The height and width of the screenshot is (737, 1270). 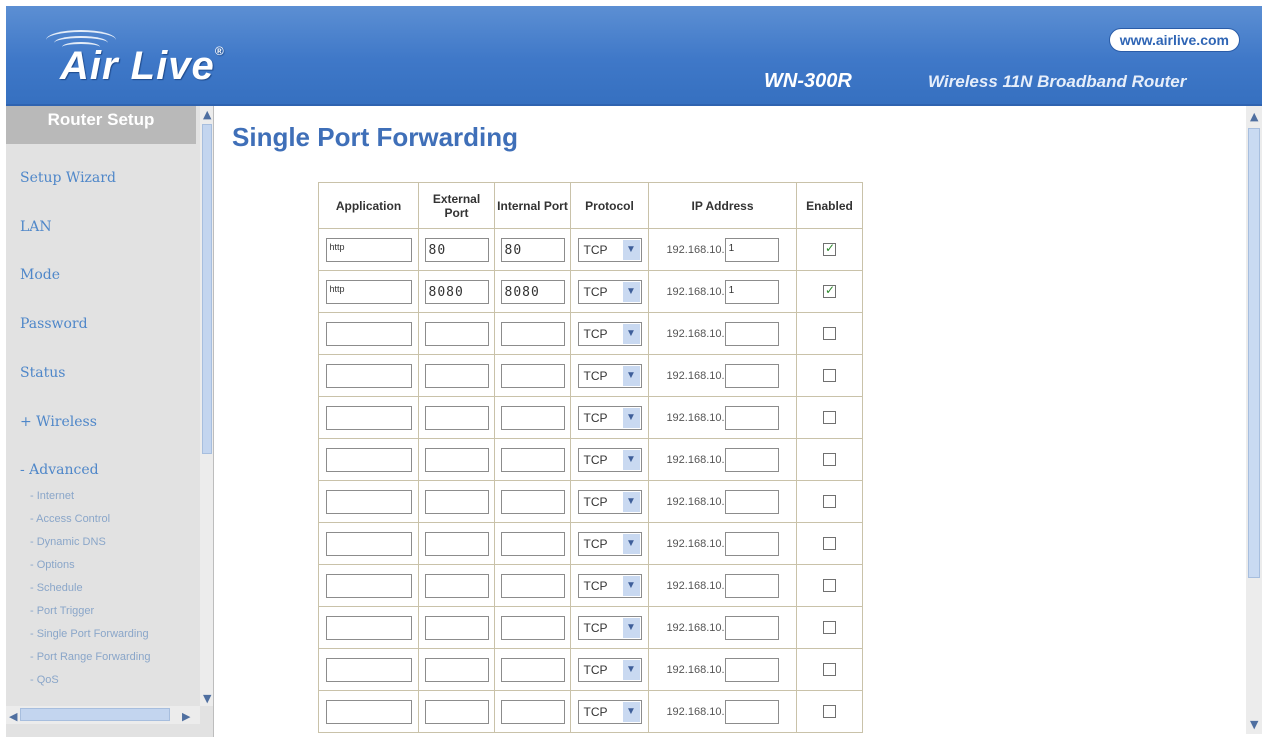 What do you see at coordinates (44, 680) in the screenshot?
I see `nav-sub-qos: - QoS` at bounding box center [44, 680].